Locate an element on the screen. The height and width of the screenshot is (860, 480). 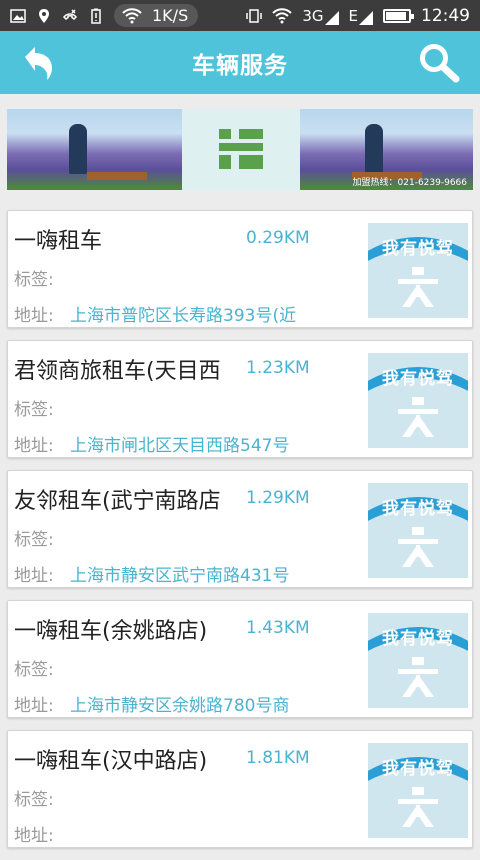
image-icon is located at coordinates (18, 15).